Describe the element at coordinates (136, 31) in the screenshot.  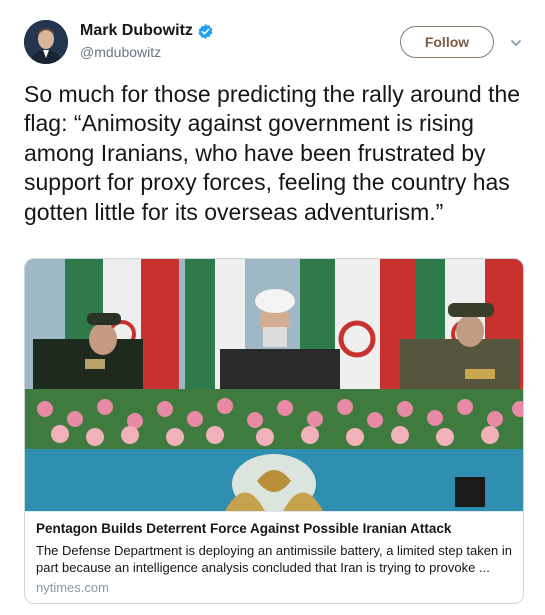
I see `display-name: Mark Dubowitz` at that location.